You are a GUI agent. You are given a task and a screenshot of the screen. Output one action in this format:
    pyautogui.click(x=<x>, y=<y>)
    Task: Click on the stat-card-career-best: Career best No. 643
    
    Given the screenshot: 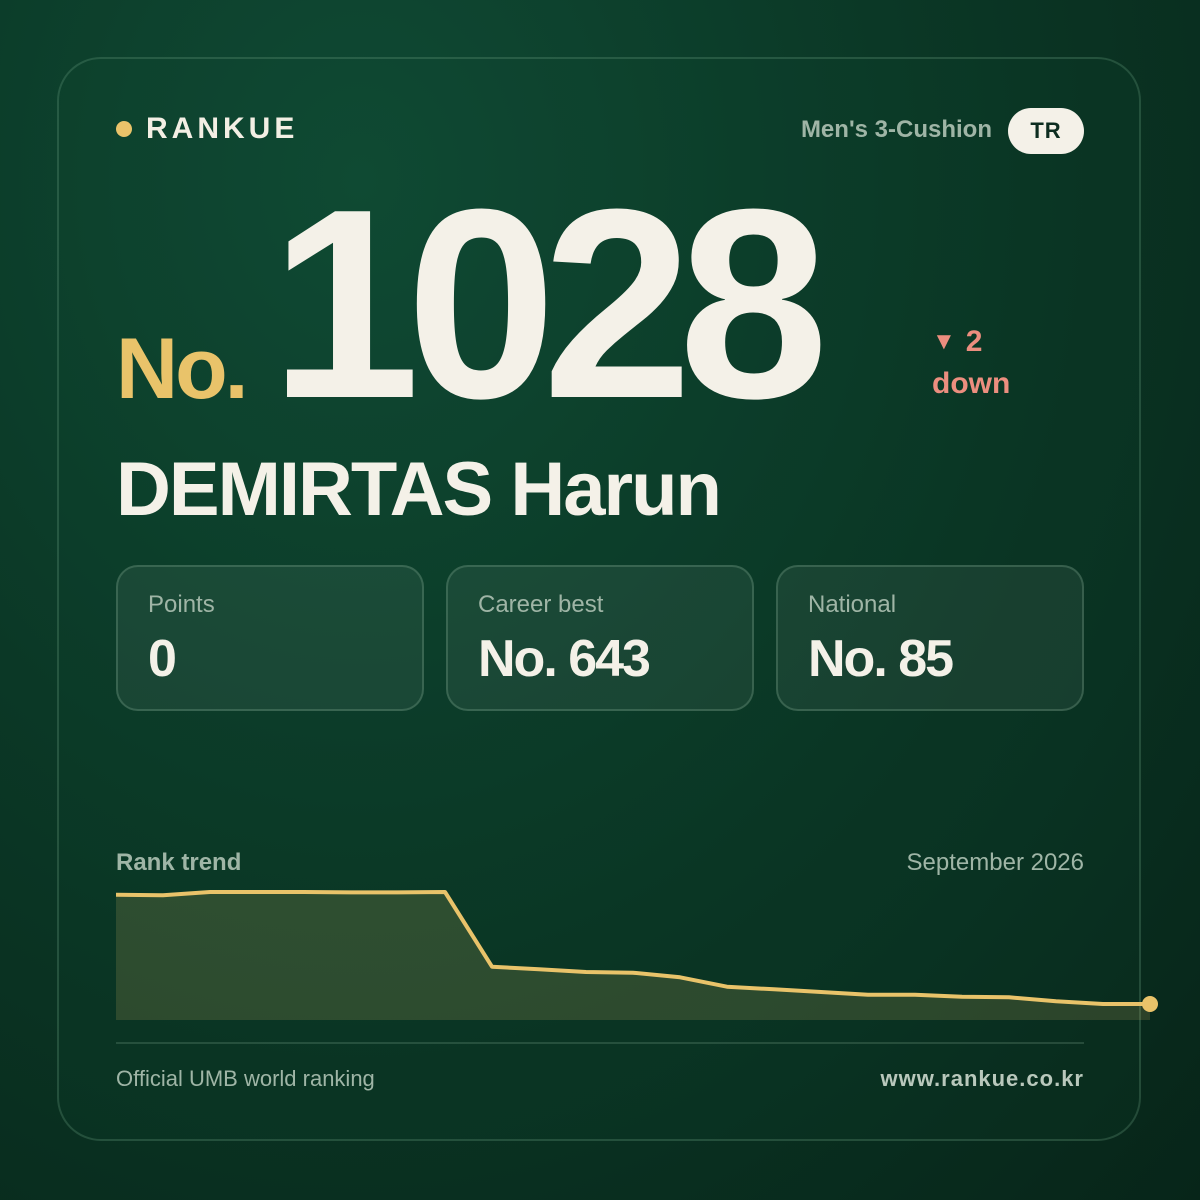 What is the action you would take?
    pyautogui.click(x=600, y=638)
    